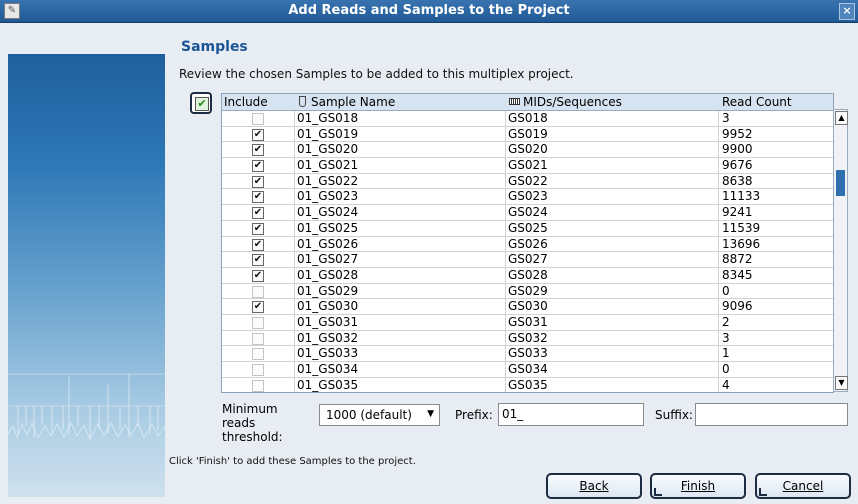  What do you see at coordinates (527, 197) in the screenshot?
I see `table-row: ✔ 01_GS023 GS023 11133` at bounding box center [527, 197].